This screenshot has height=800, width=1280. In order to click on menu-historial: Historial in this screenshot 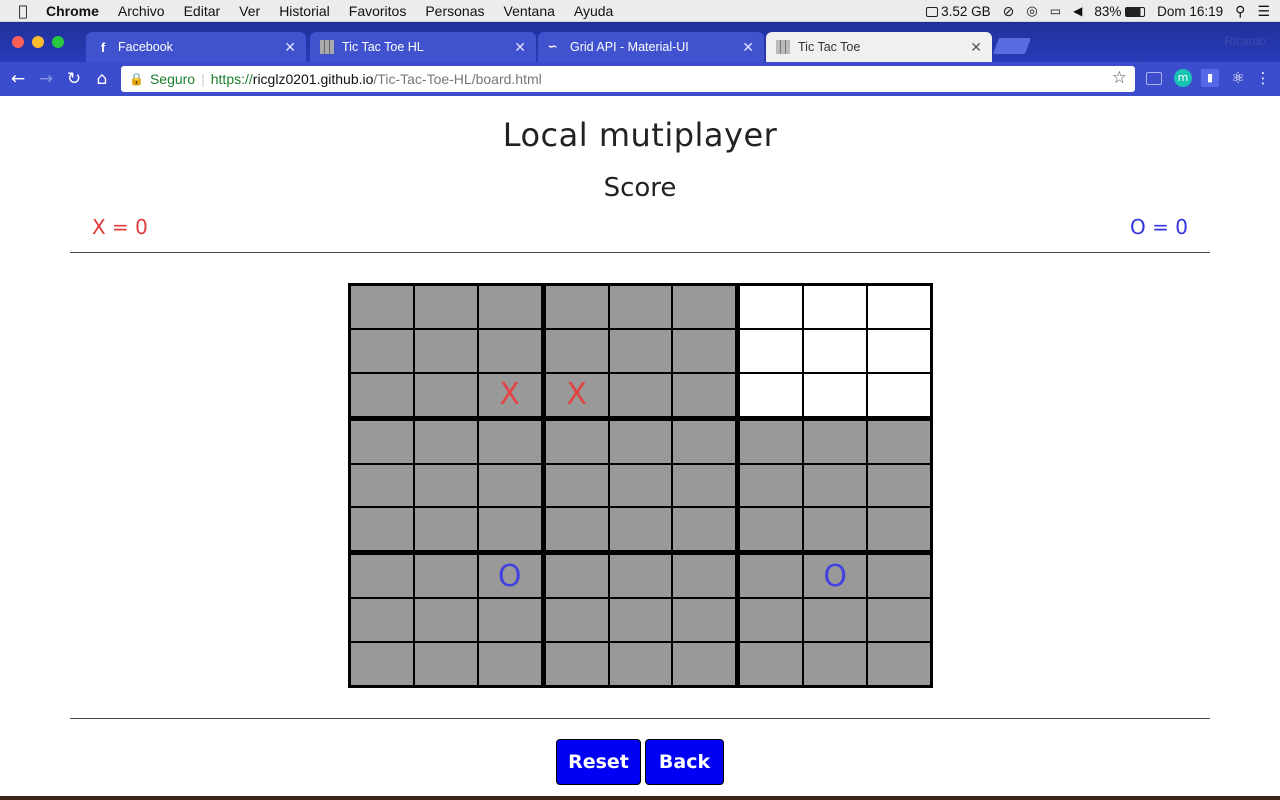, I will do `click(304, 11)`.